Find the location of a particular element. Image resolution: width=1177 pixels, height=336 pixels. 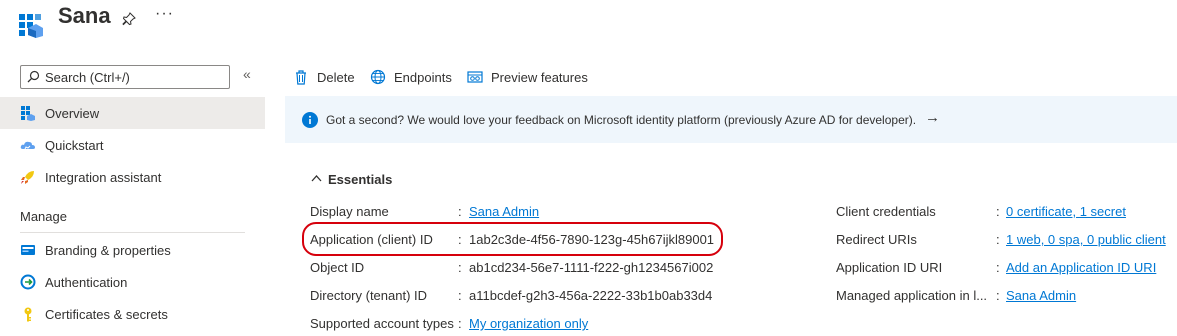

trash-icon is located at coordinates (301, 77).